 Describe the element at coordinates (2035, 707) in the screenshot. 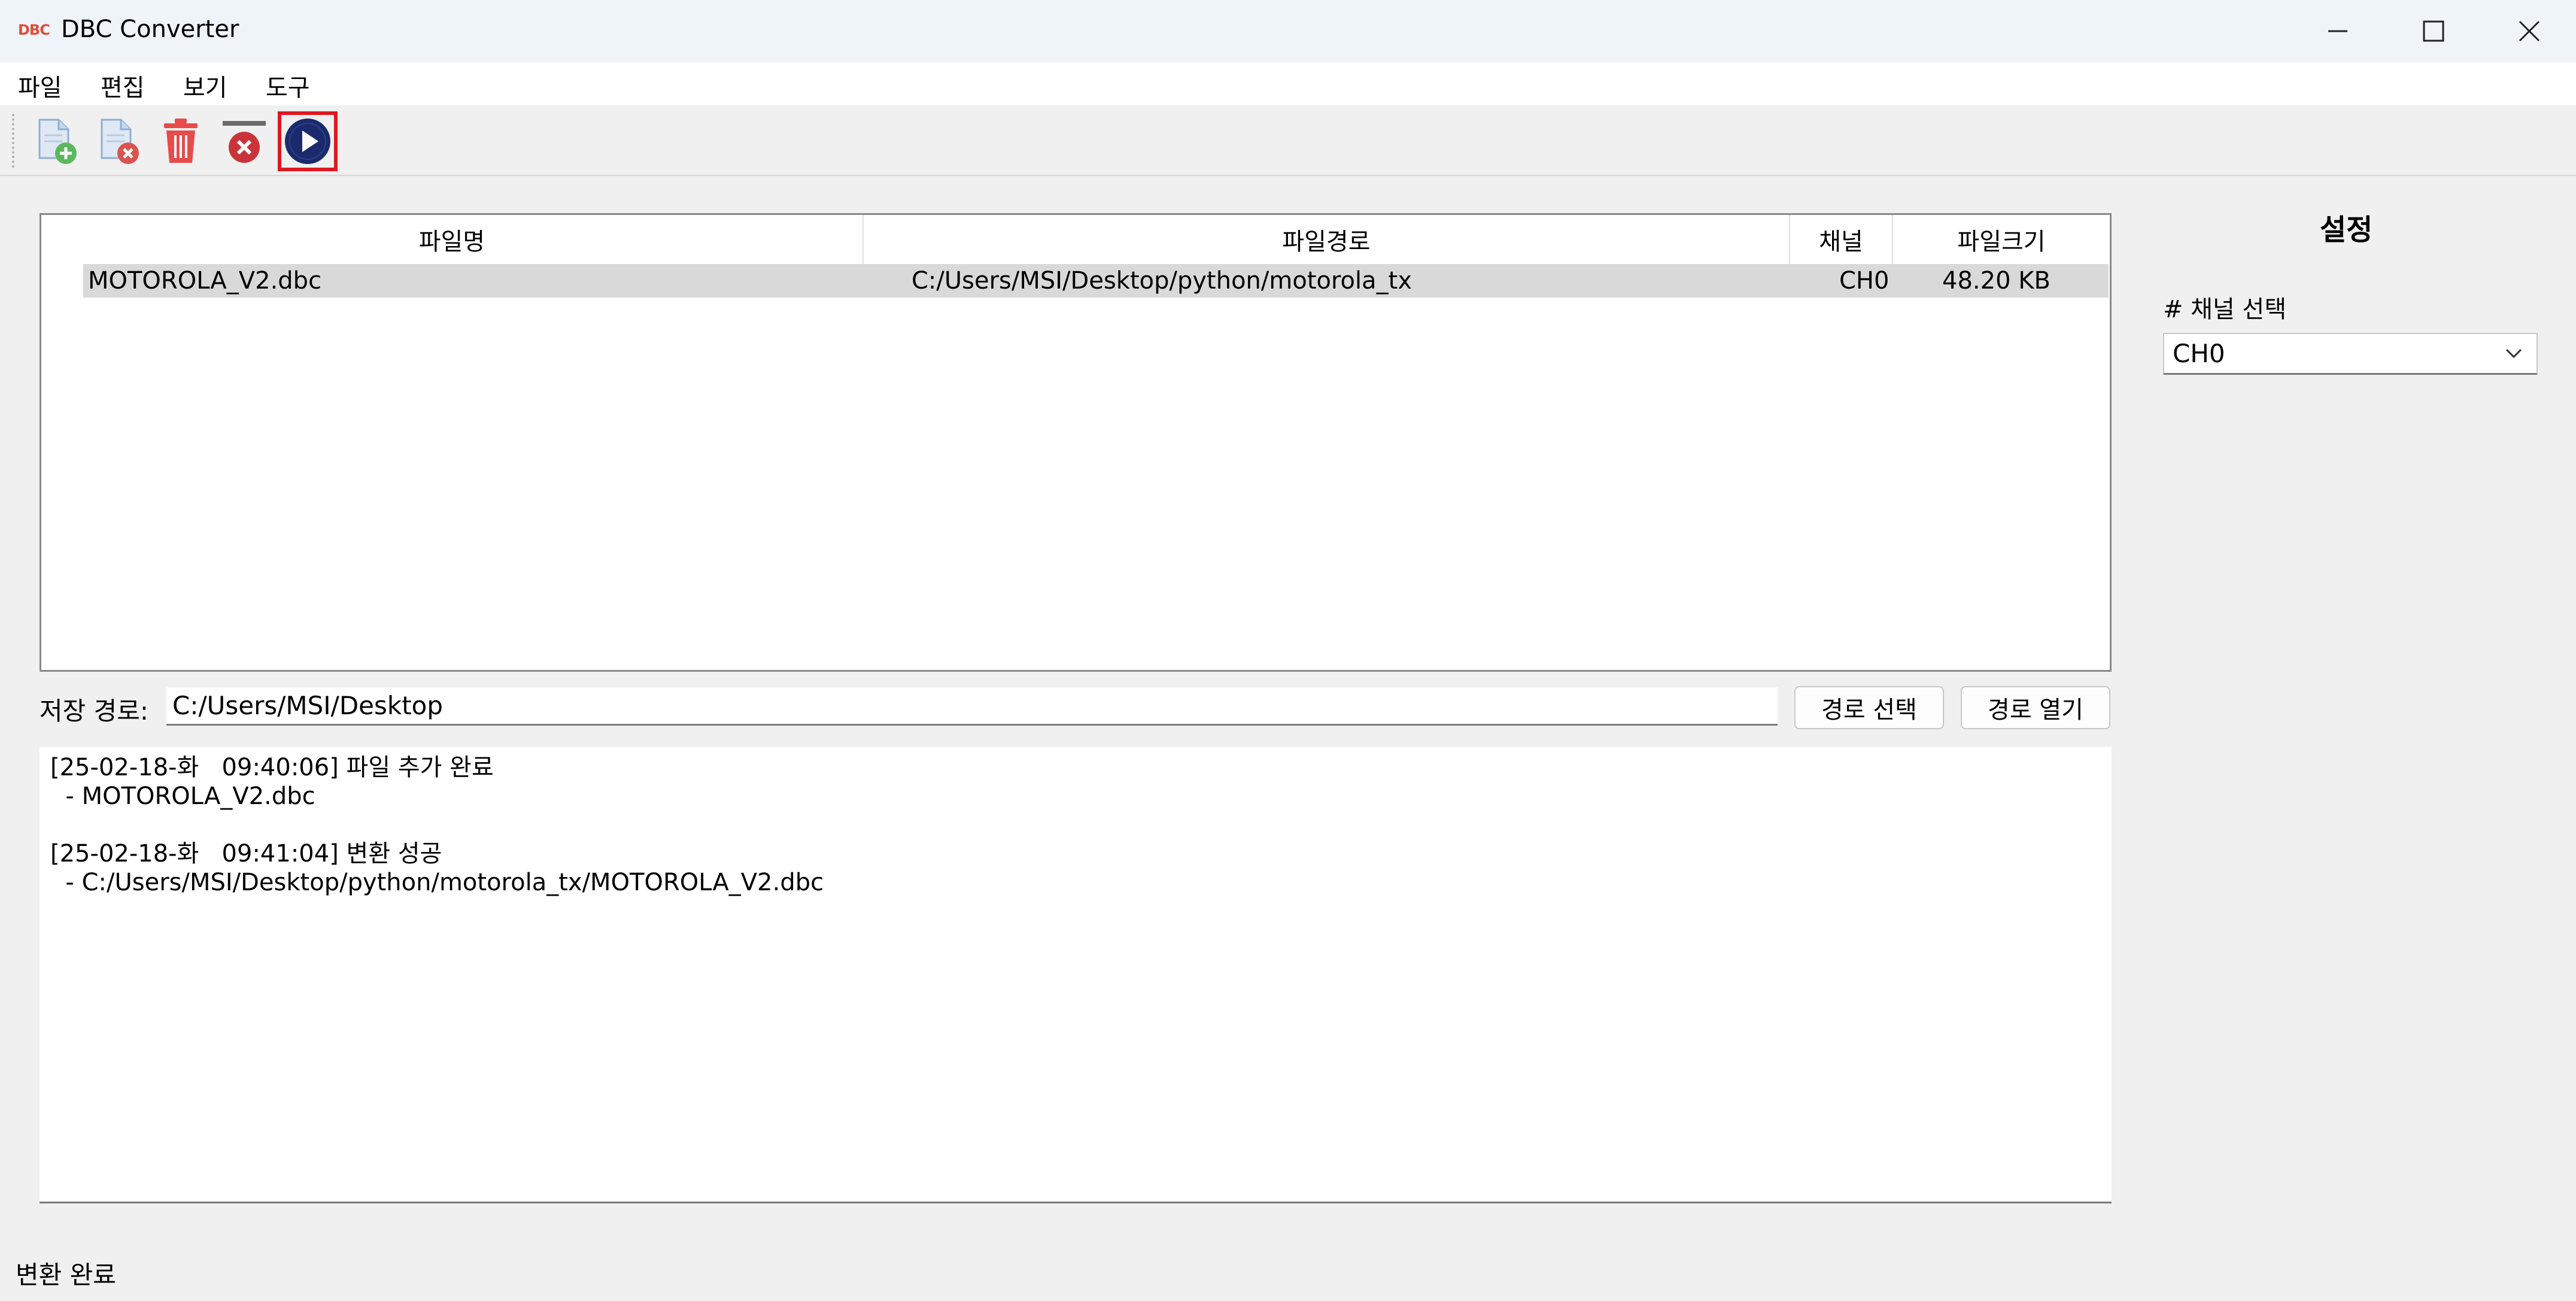

I see `open-path-button: 경로 열기` at that location.